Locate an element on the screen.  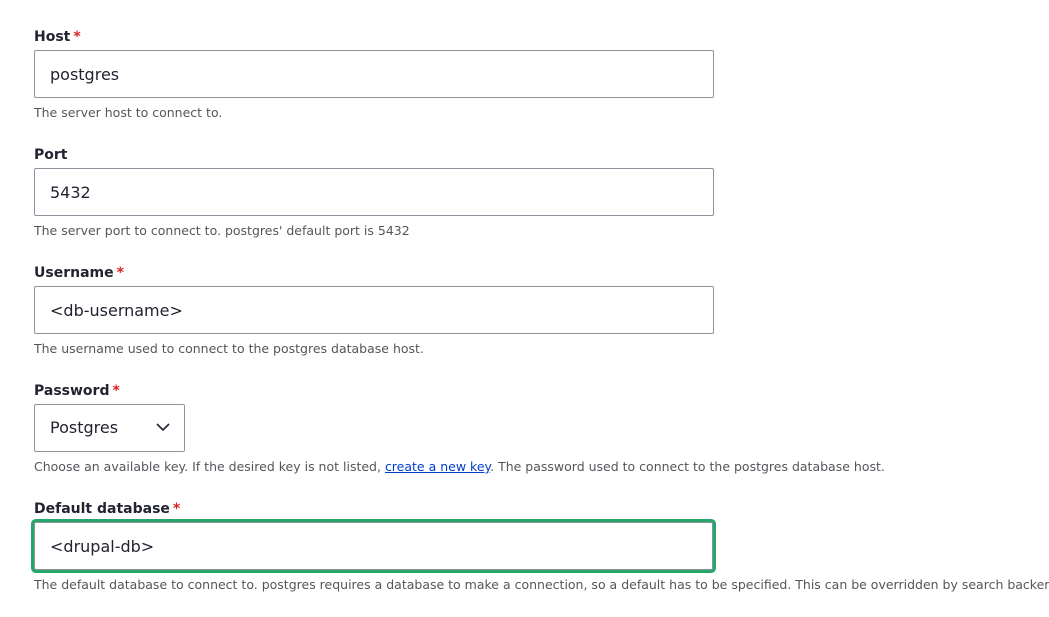
host-field: Host* The server host to connect to. is located at coordinates (541, 74).